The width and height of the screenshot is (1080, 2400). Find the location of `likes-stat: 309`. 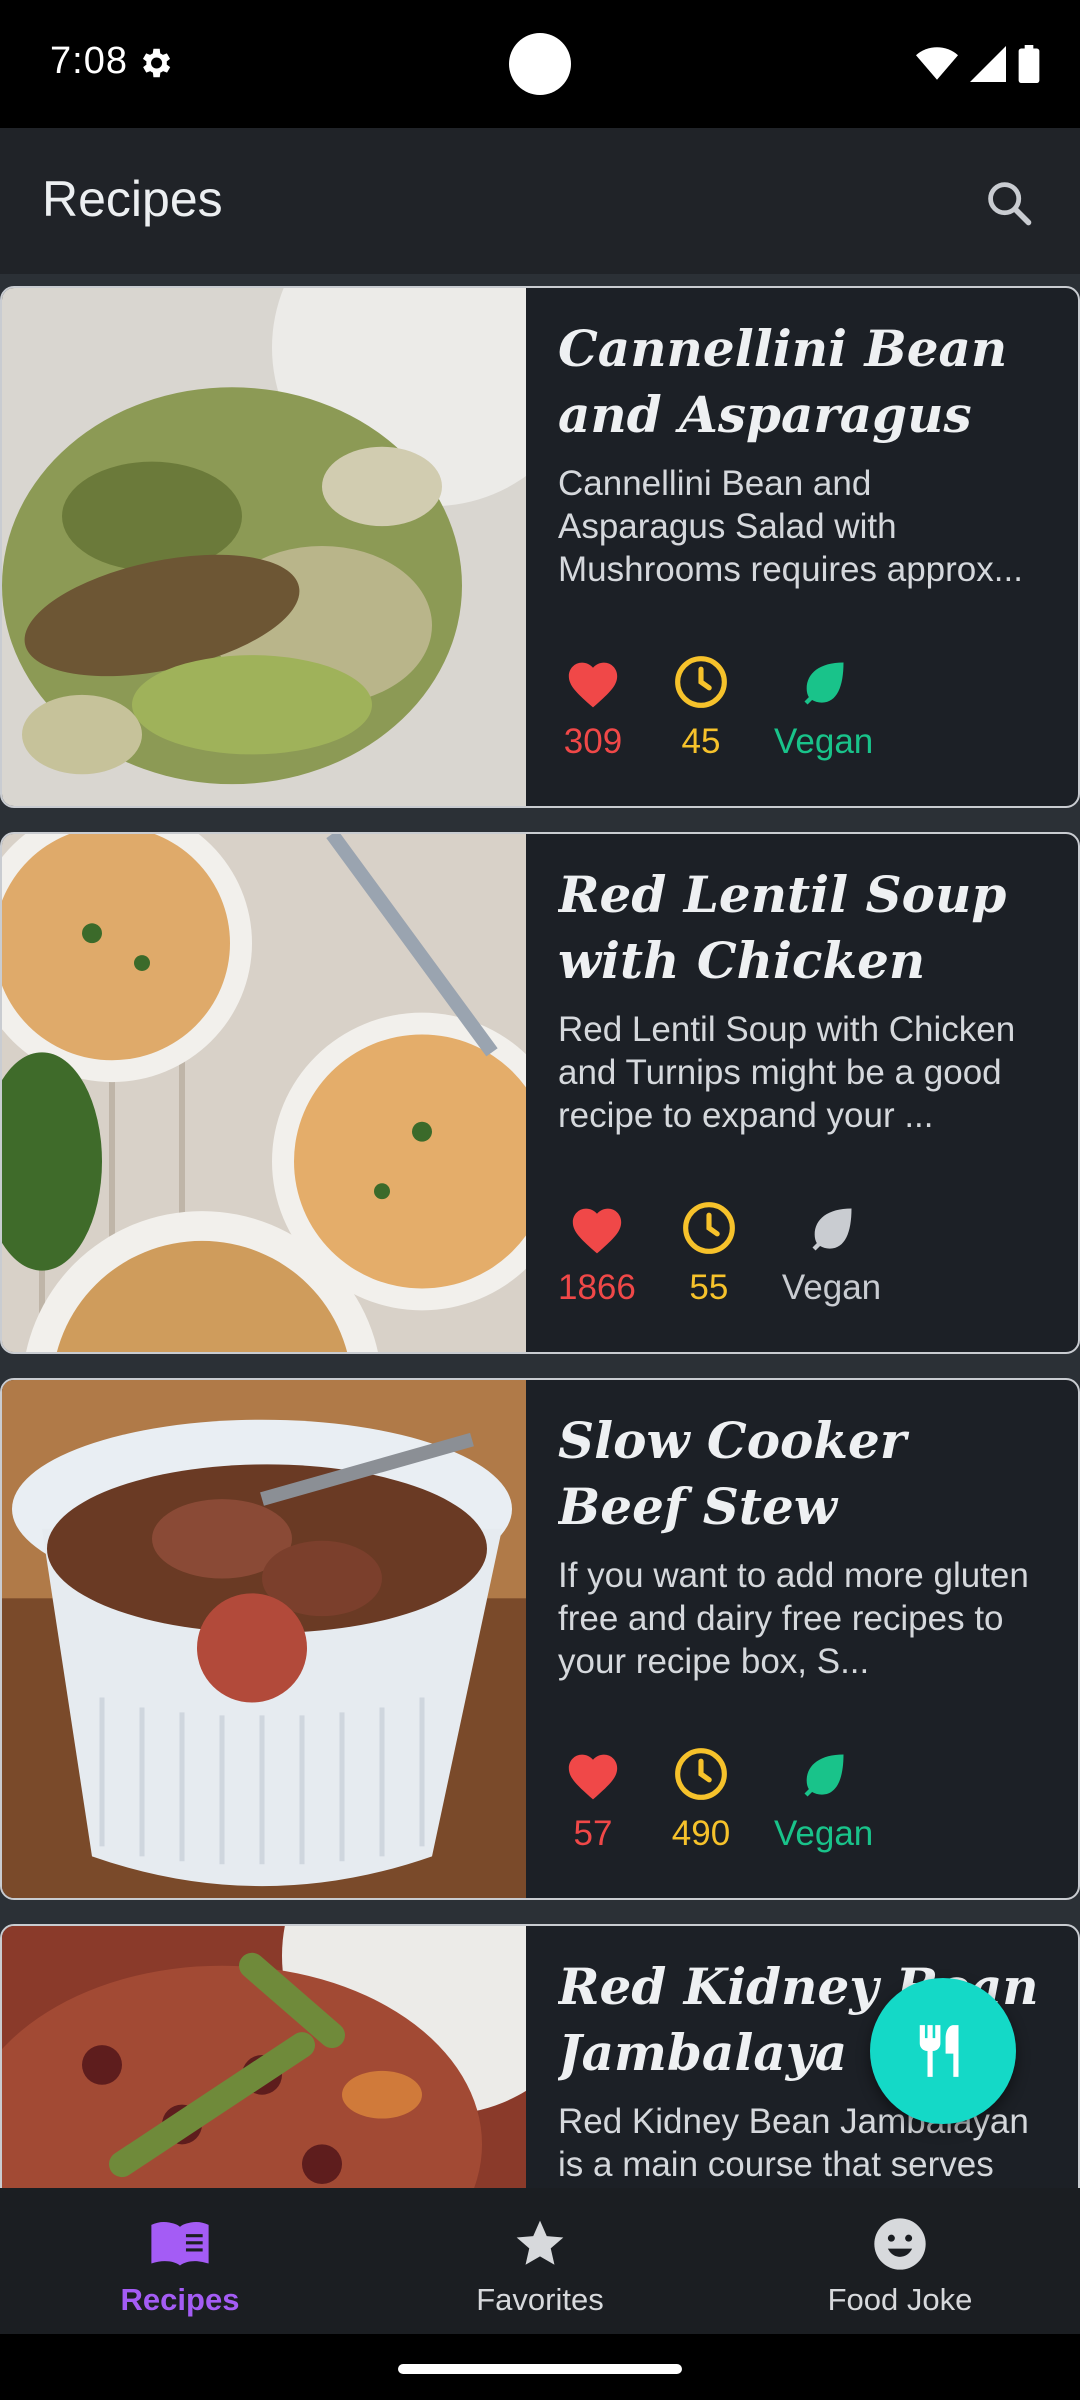

likes-stat: 309 is located at coordinates (593, 707).